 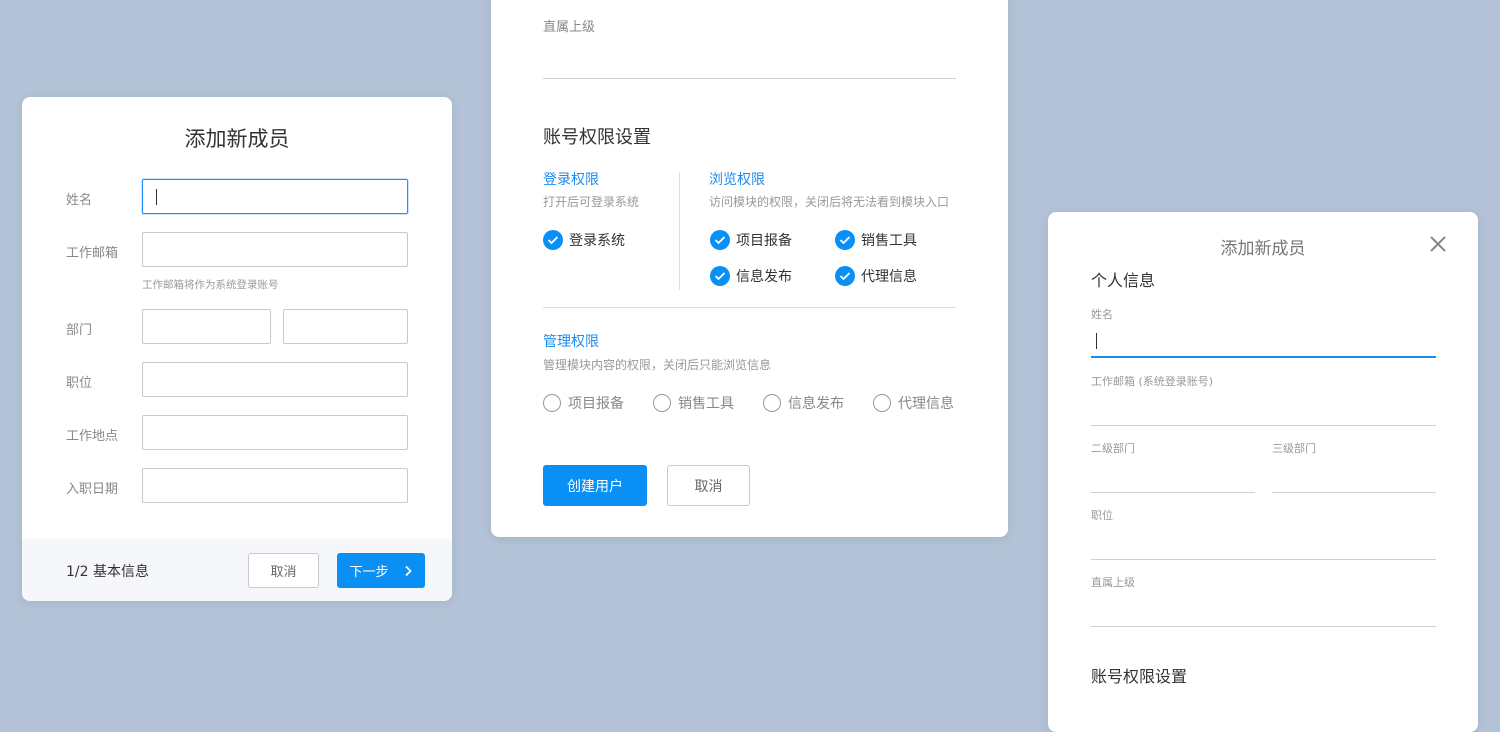 What do you see at coordinates (706, 404) in the screenshot?
I see `option-label: 销售工具` at bounding box center [706, 404].